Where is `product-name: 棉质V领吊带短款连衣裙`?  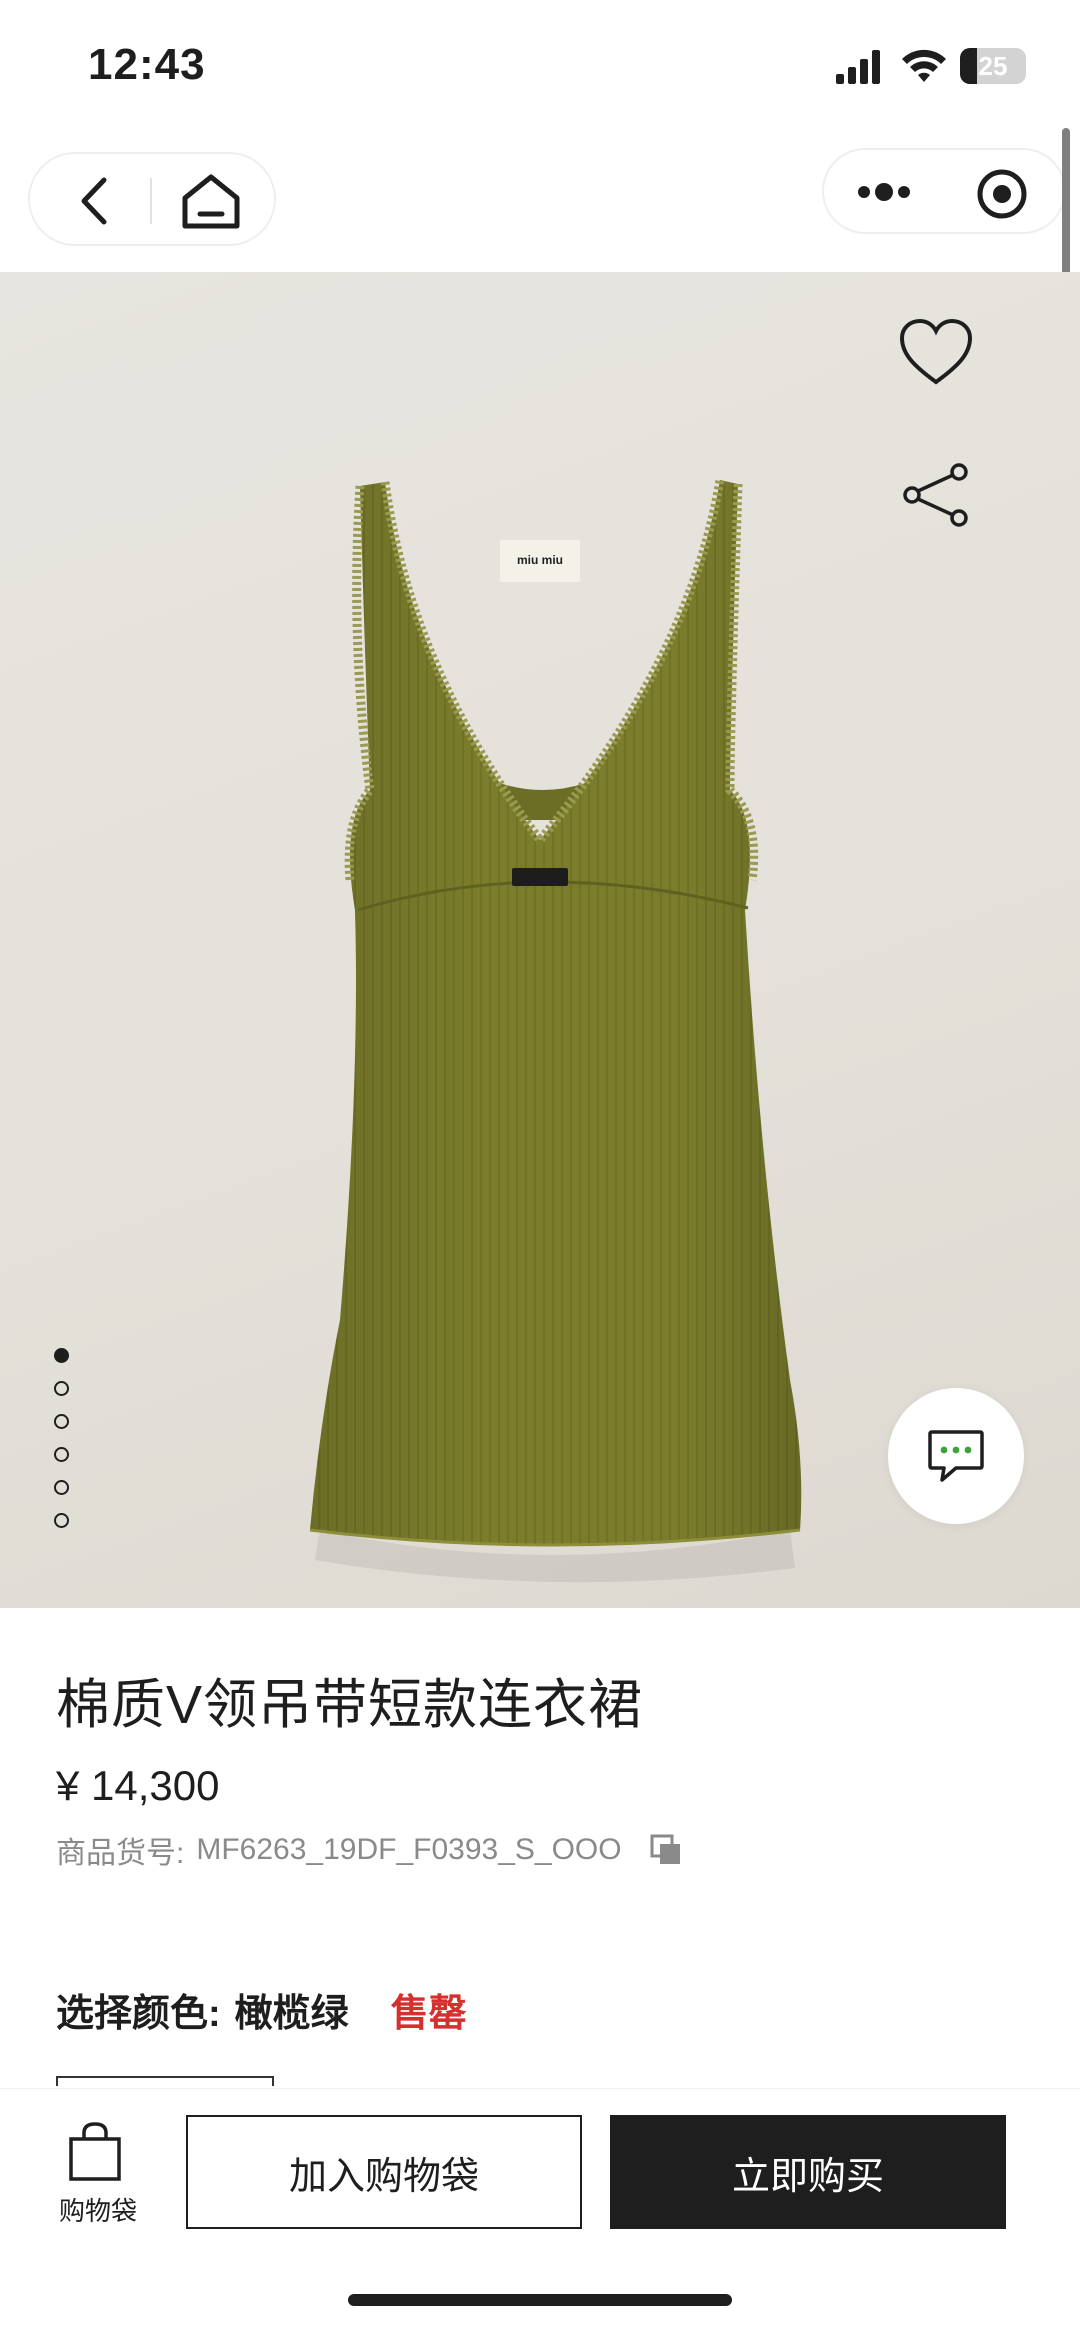
product-name: 棉质V领吊带短款连衣裙 is located at coordinates (350, 1705).